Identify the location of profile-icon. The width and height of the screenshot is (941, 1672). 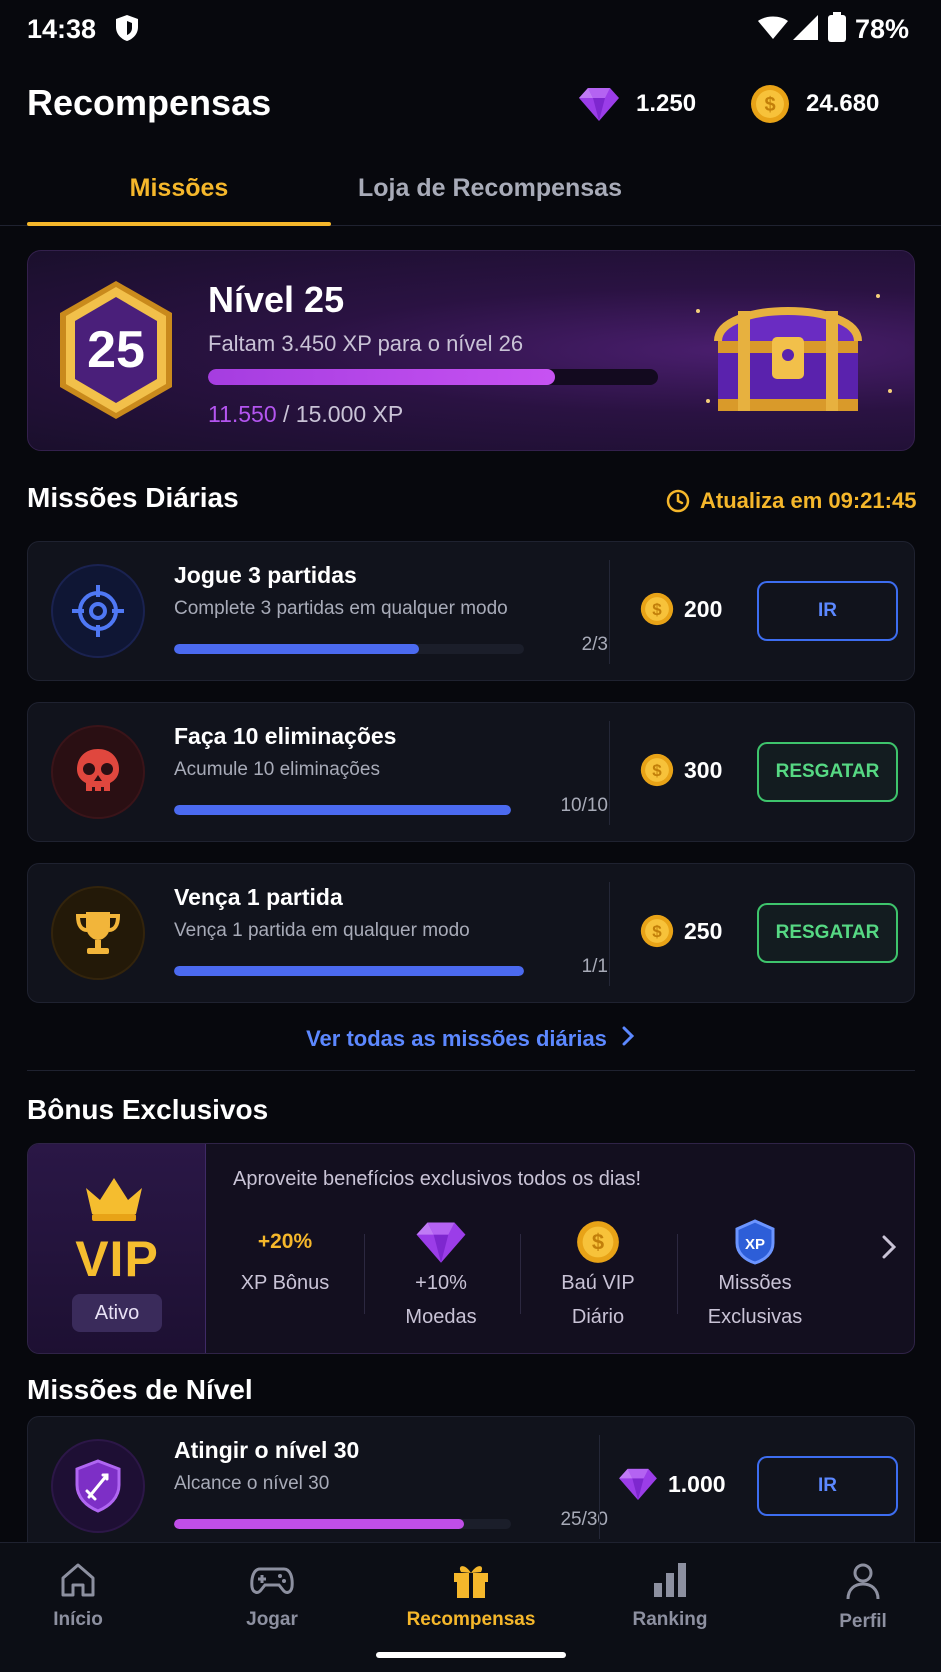
(863, 1581).